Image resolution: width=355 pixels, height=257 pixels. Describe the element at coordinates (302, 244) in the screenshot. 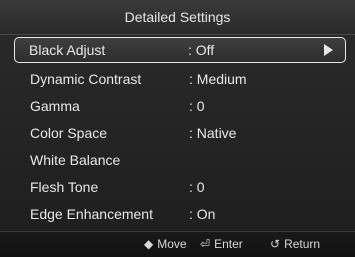

I see `return-hint-label: Return` at that location.